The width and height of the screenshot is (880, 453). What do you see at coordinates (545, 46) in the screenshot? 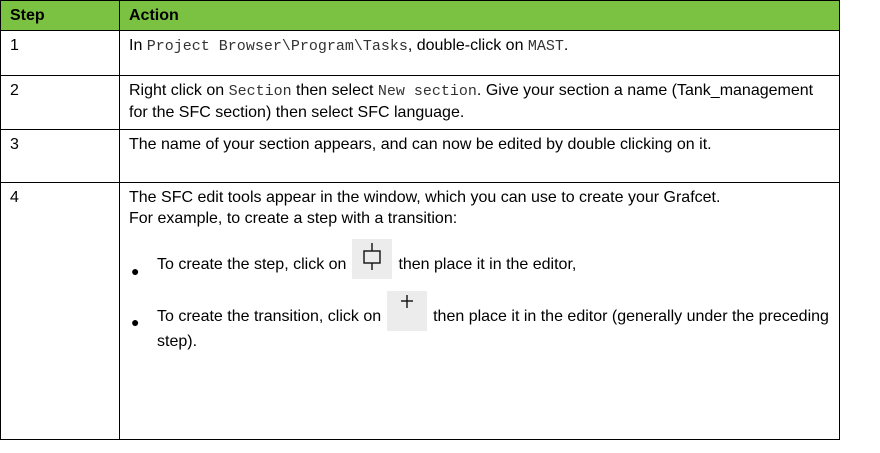
I see `task-name: MAST` at bounding box center [545, 46].